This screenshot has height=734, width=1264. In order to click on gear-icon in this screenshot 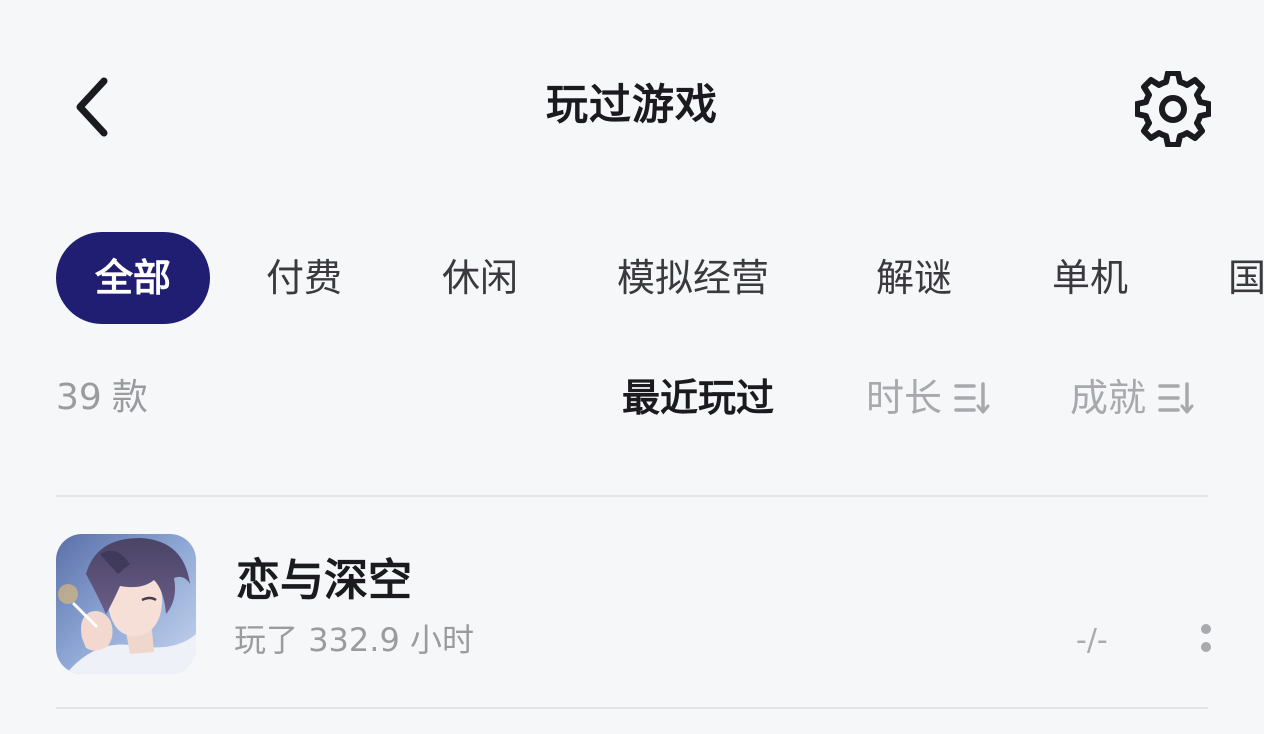, I will do `click(1173, 109)`.